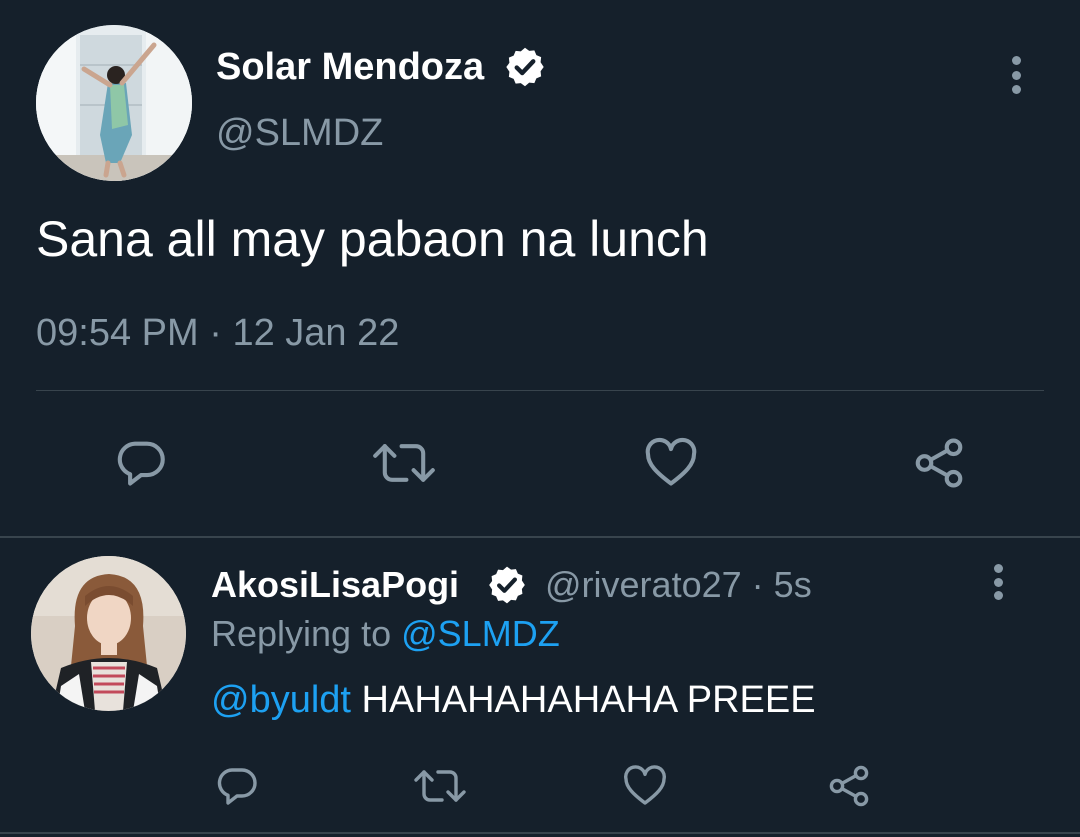 This screenshot has height=837, width=1080. I want to click on replying-to: Replying to @SLMDZ, so click(385, 634).